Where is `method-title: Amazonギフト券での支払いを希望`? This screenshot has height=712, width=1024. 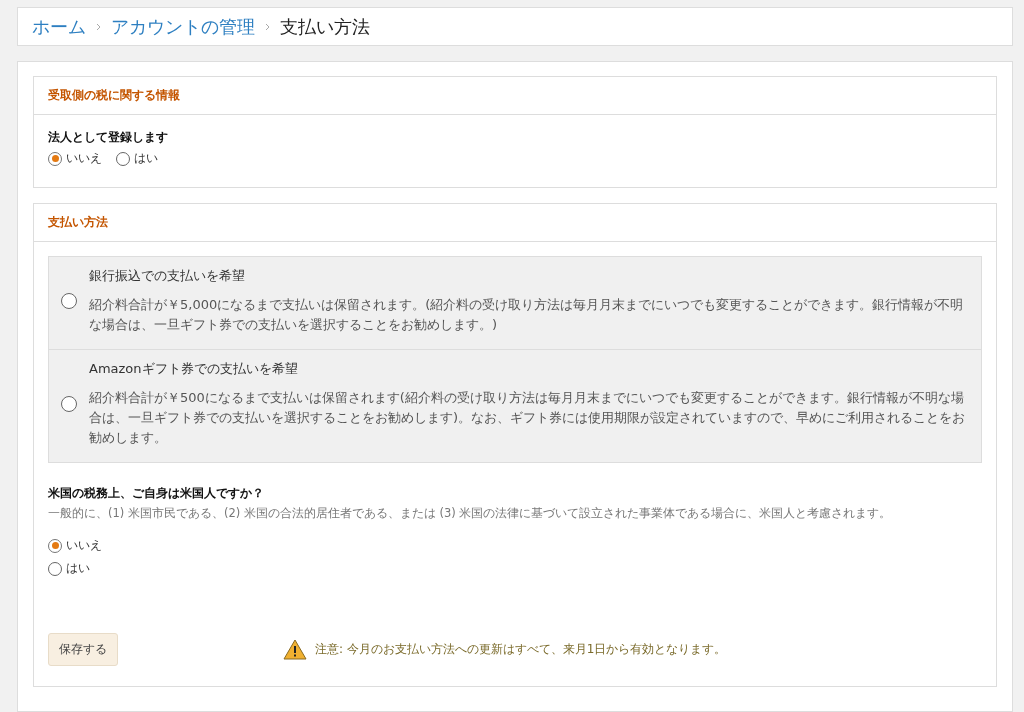 method-title: Amazonギフト券での支払いを希望 is located at coordinates (194, 369).